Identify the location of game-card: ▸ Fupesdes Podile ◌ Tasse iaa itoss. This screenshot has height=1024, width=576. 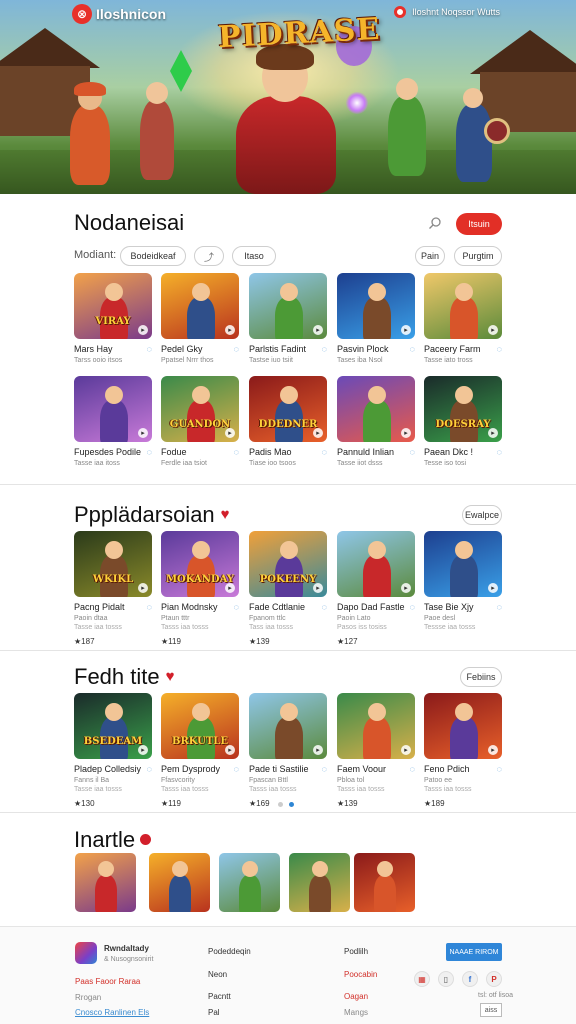
(113, 421).